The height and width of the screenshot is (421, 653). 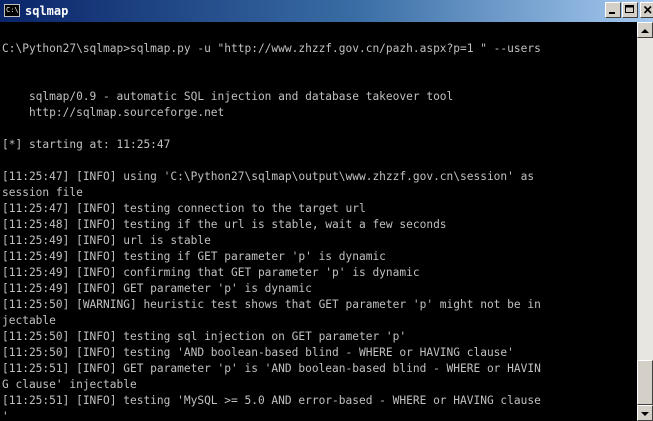 What do you see at coordinates (645, 382) in the screenshot?
I see `scroll-thumb` at bounding box center [645, 382].